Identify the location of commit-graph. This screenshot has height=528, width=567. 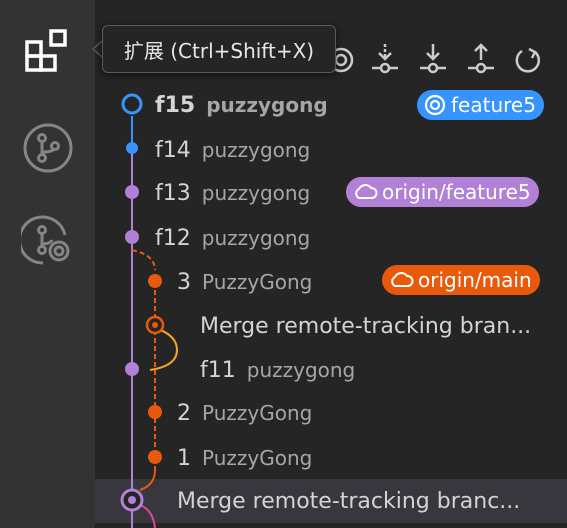
(149, 310).